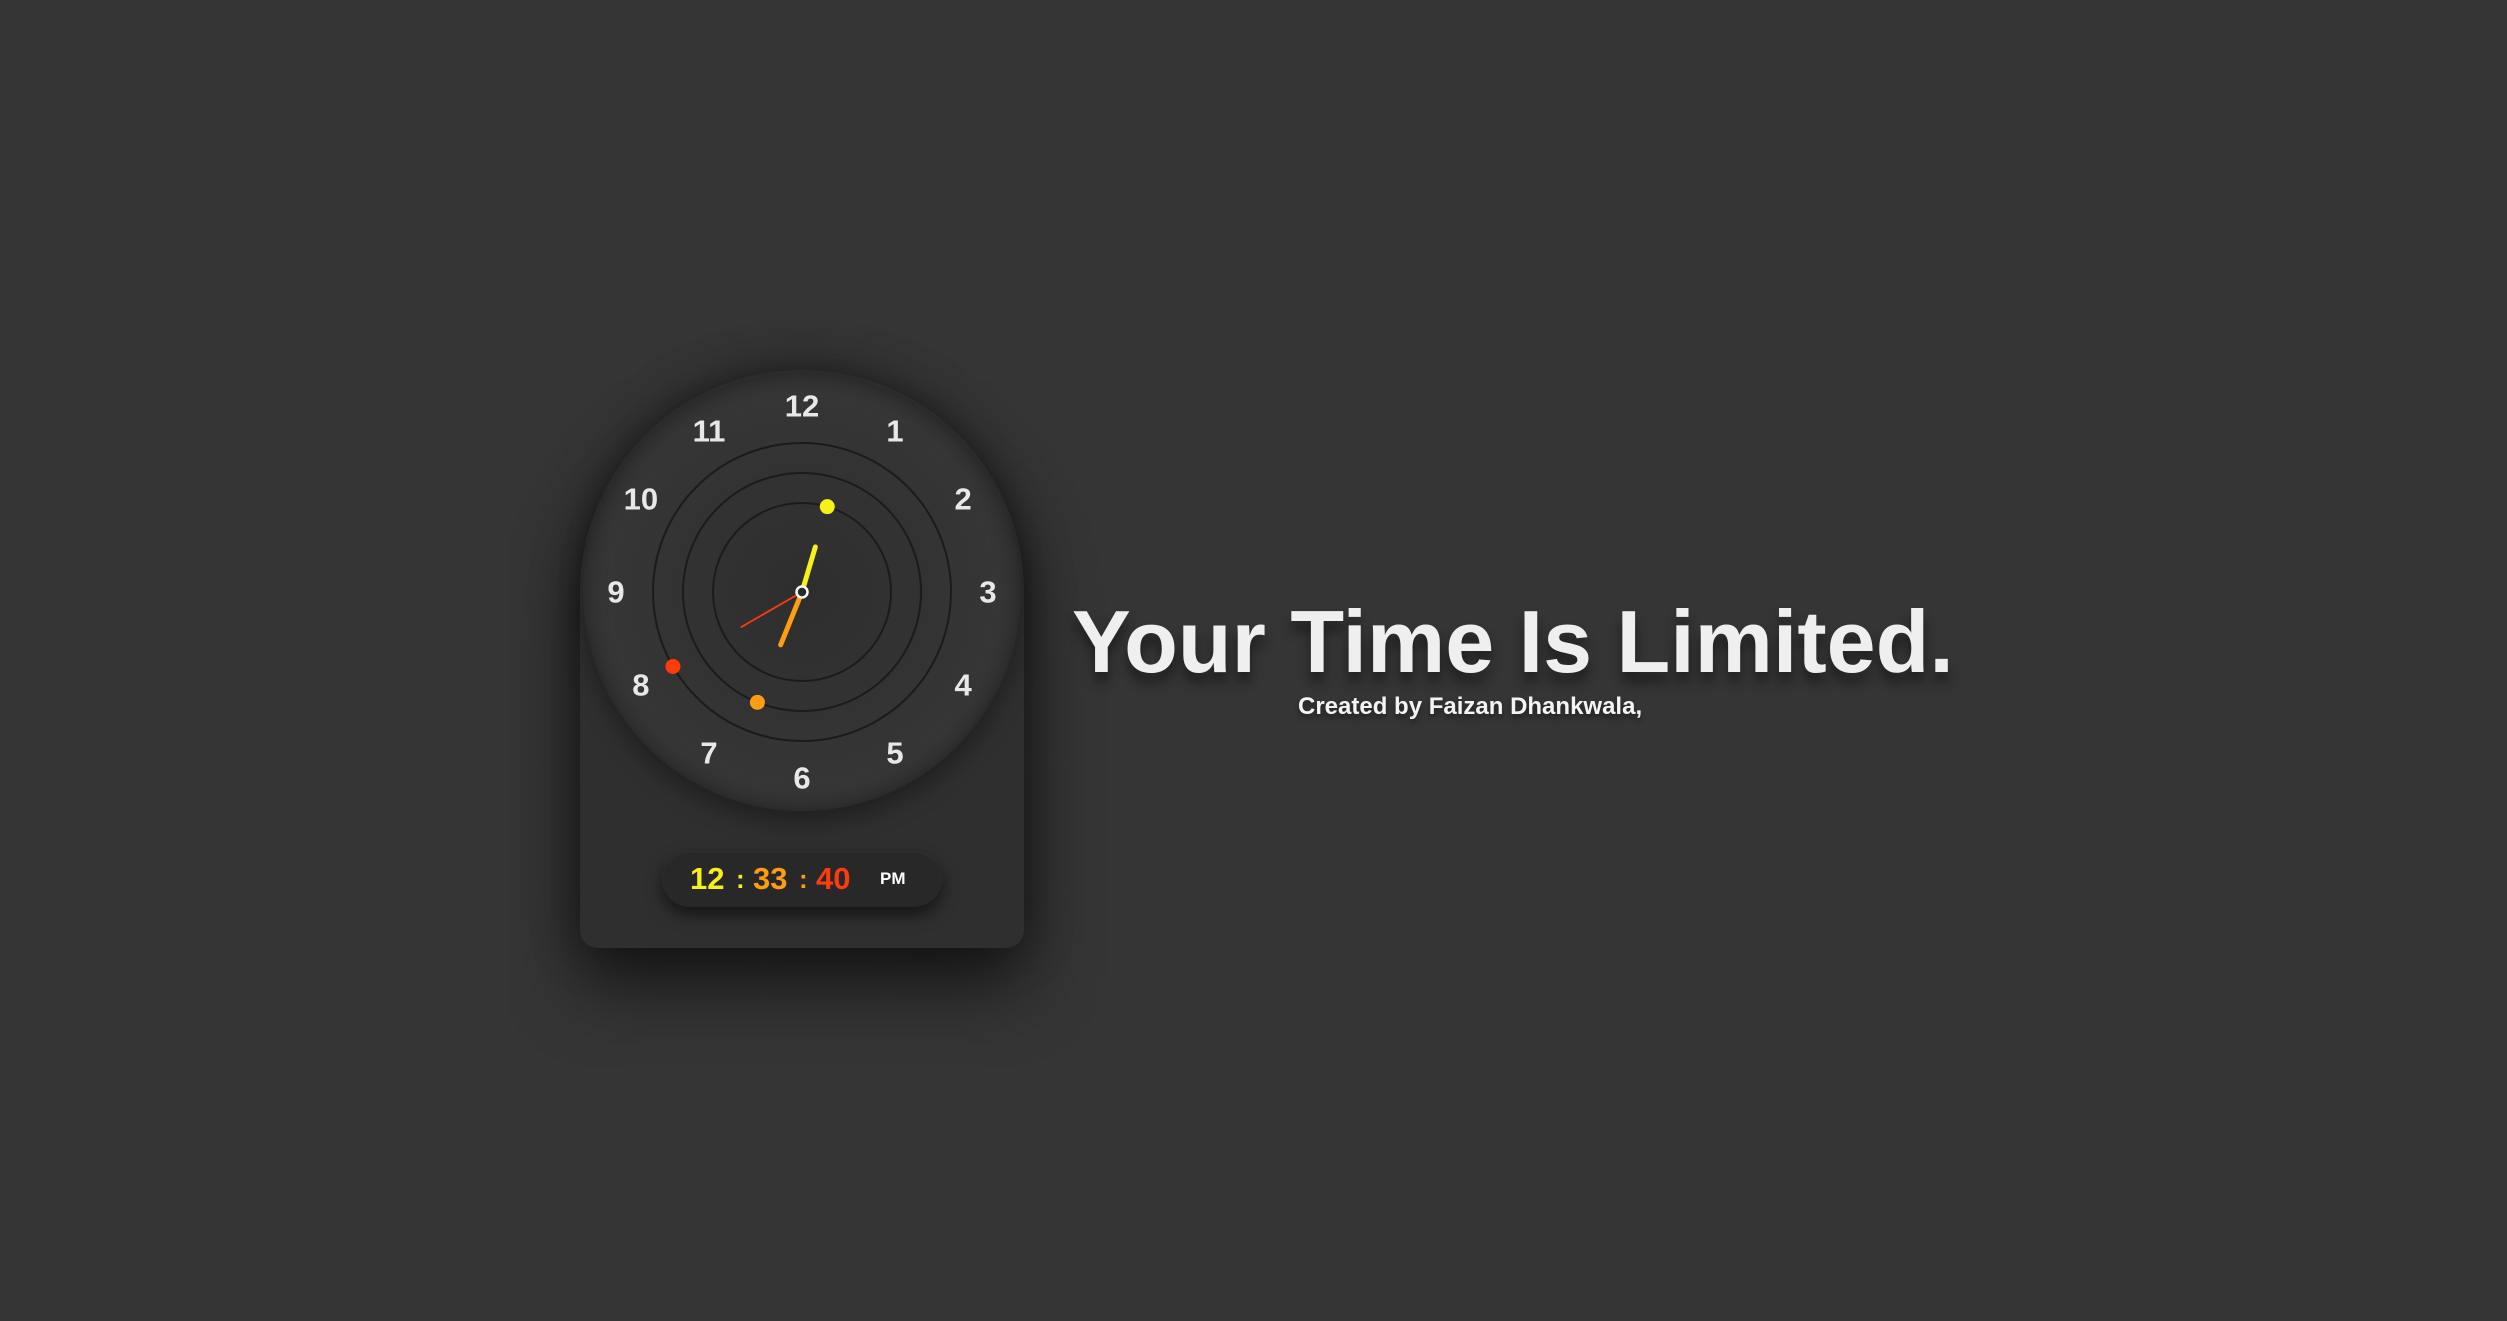 This screenshot has height=1321, width=2507. Describe the element at coordinates (894, 430) in the screenshot. I see `dial-number-1: 1` at that location.